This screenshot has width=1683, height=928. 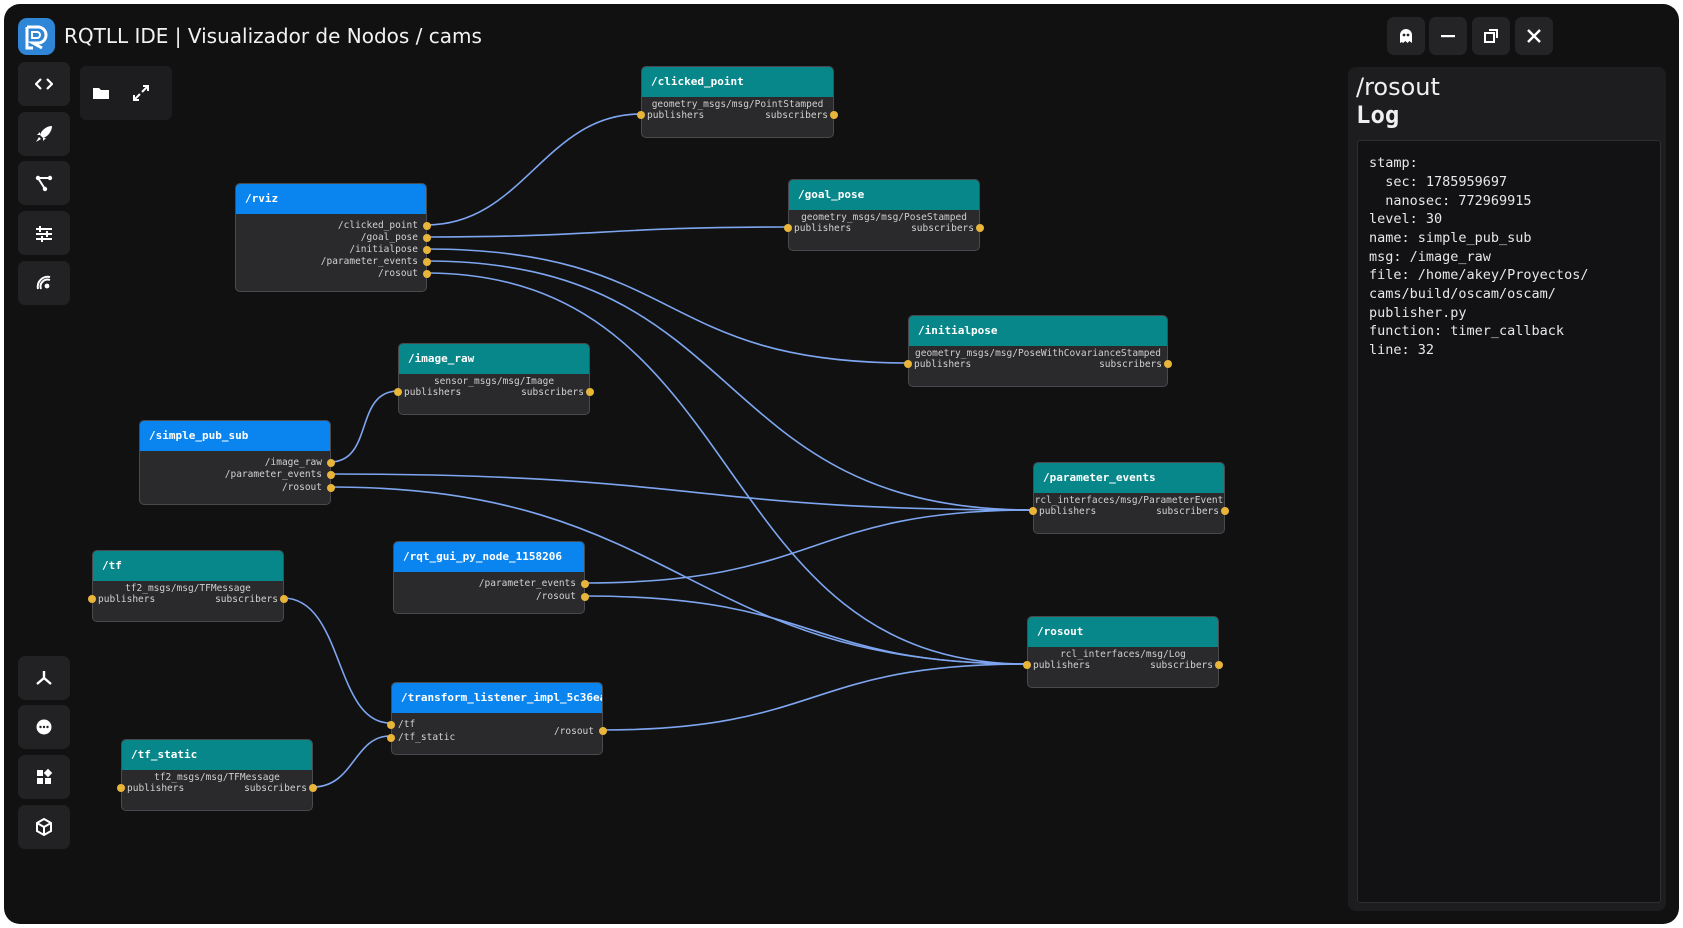 I want to click on port-label: /tf_static, so click(x=427, y=737).